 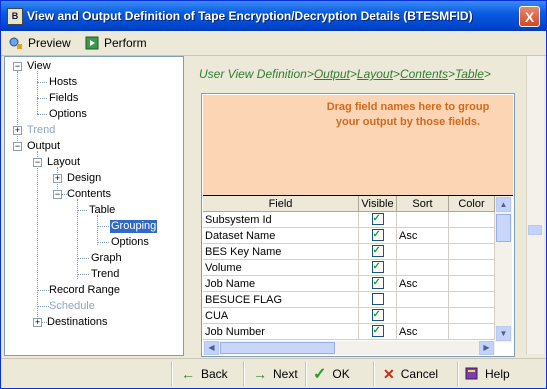 I want to click on next-label: Next, so click(x=285, y=374).